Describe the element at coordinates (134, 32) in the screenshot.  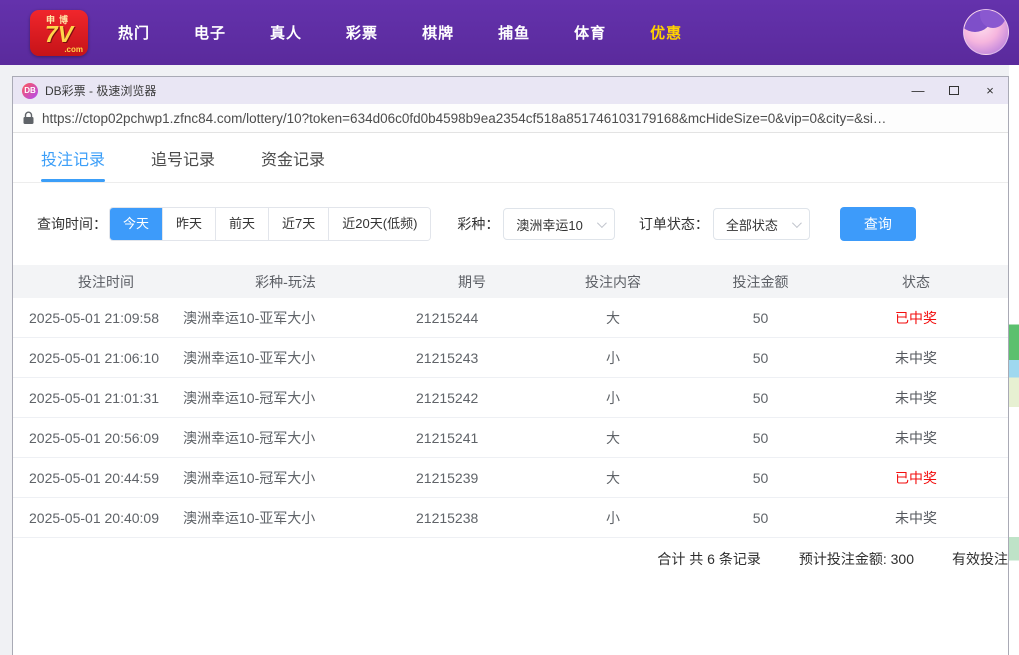
I see `nav-item-hot: 热门` at that location.